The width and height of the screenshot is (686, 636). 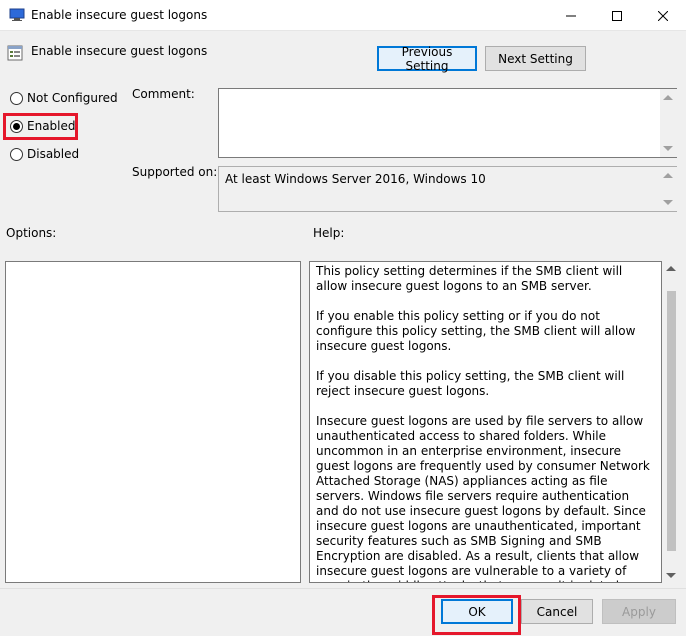 I want to click on setting-title: Enable insecure guest logons, so click(x=119, y=51).